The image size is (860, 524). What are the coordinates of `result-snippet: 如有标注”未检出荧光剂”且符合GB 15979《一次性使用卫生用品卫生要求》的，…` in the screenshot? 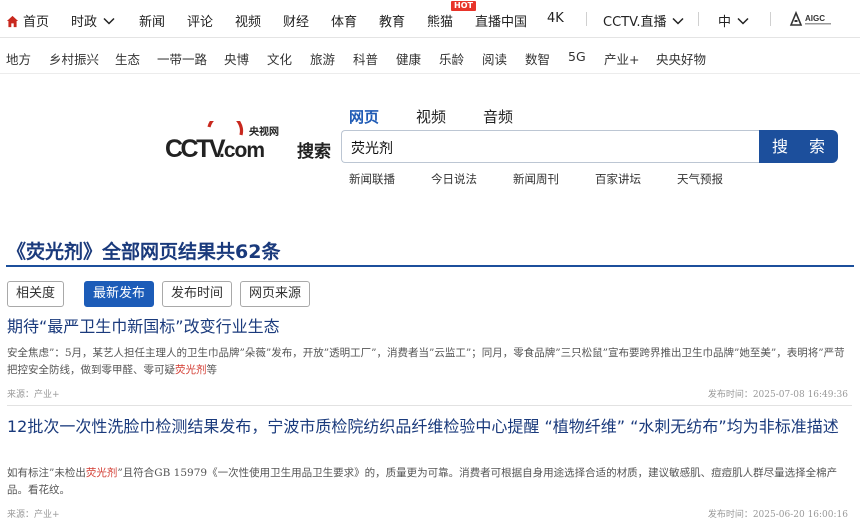 It's located at (428, 482).